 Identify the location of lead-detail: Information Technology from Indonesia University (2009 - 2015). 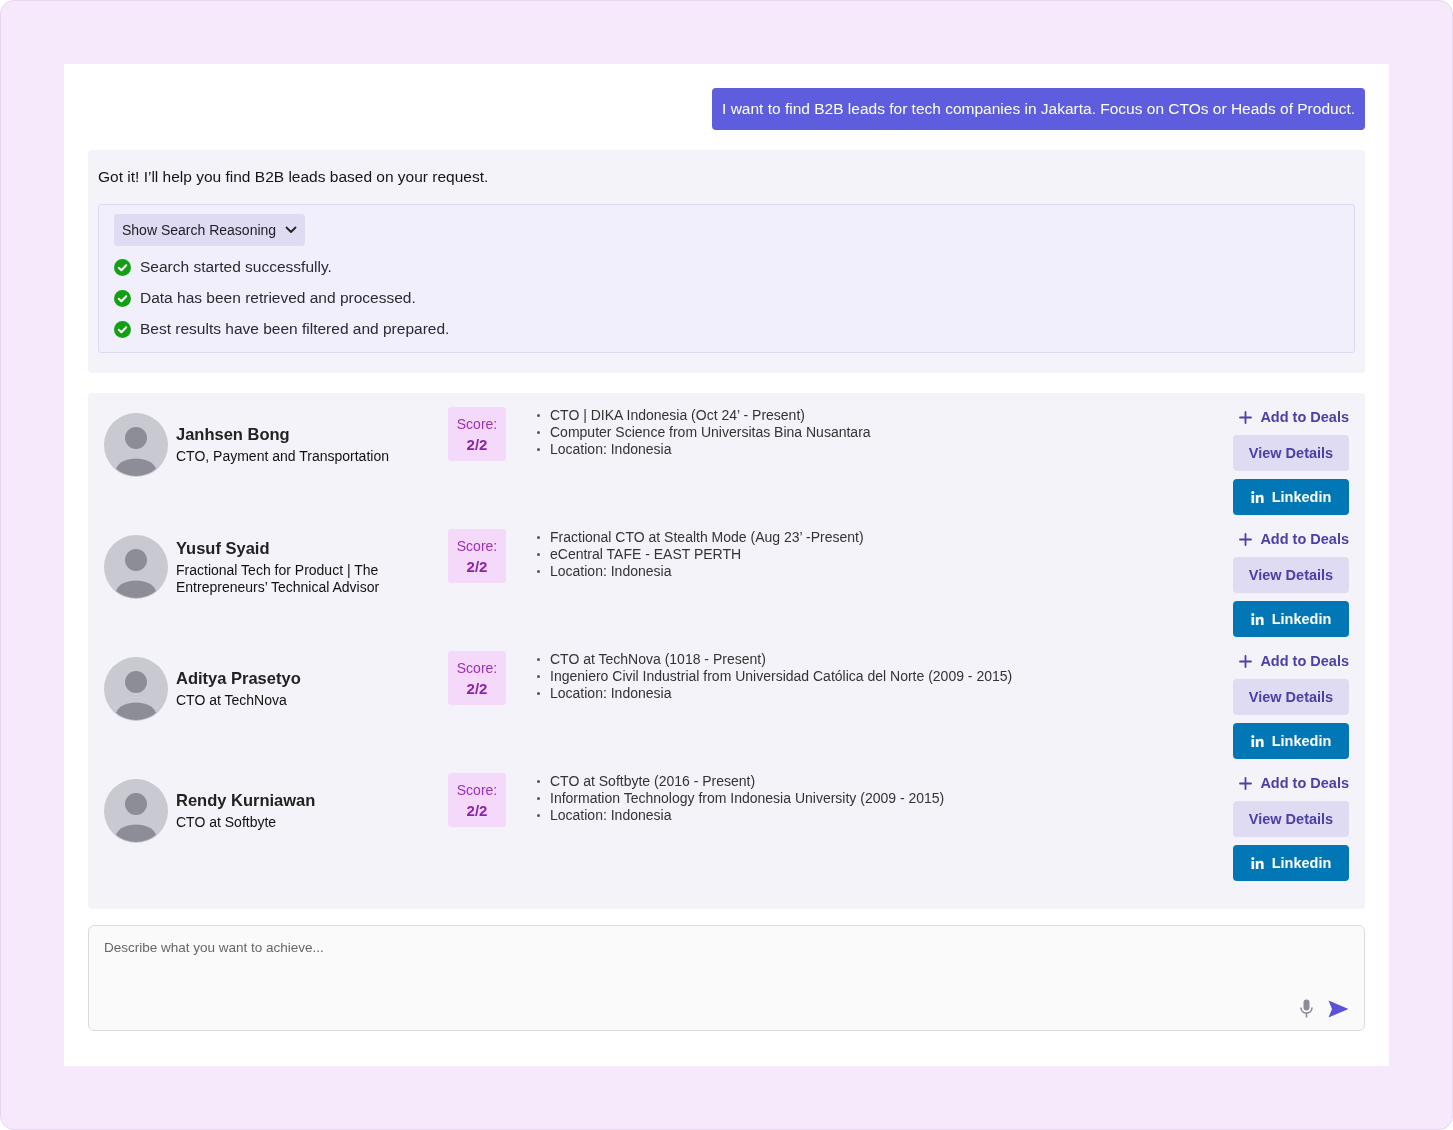
(747, 798).